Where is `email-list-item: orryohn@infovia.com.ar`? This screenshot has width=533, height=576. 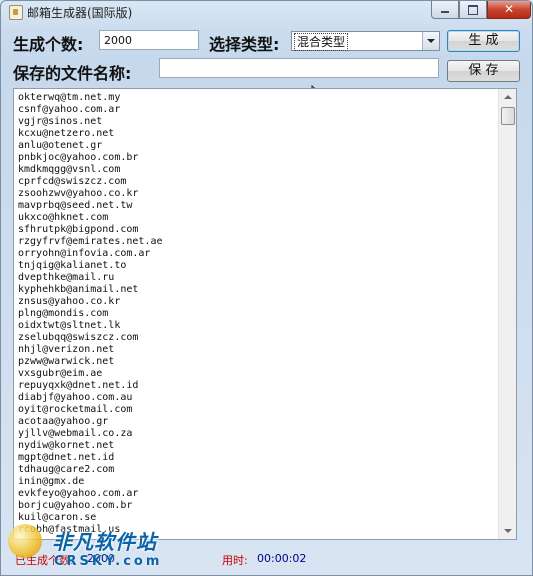
email-list-item: orryohn@infovia.com.ar is located at coordinates (257, 254).